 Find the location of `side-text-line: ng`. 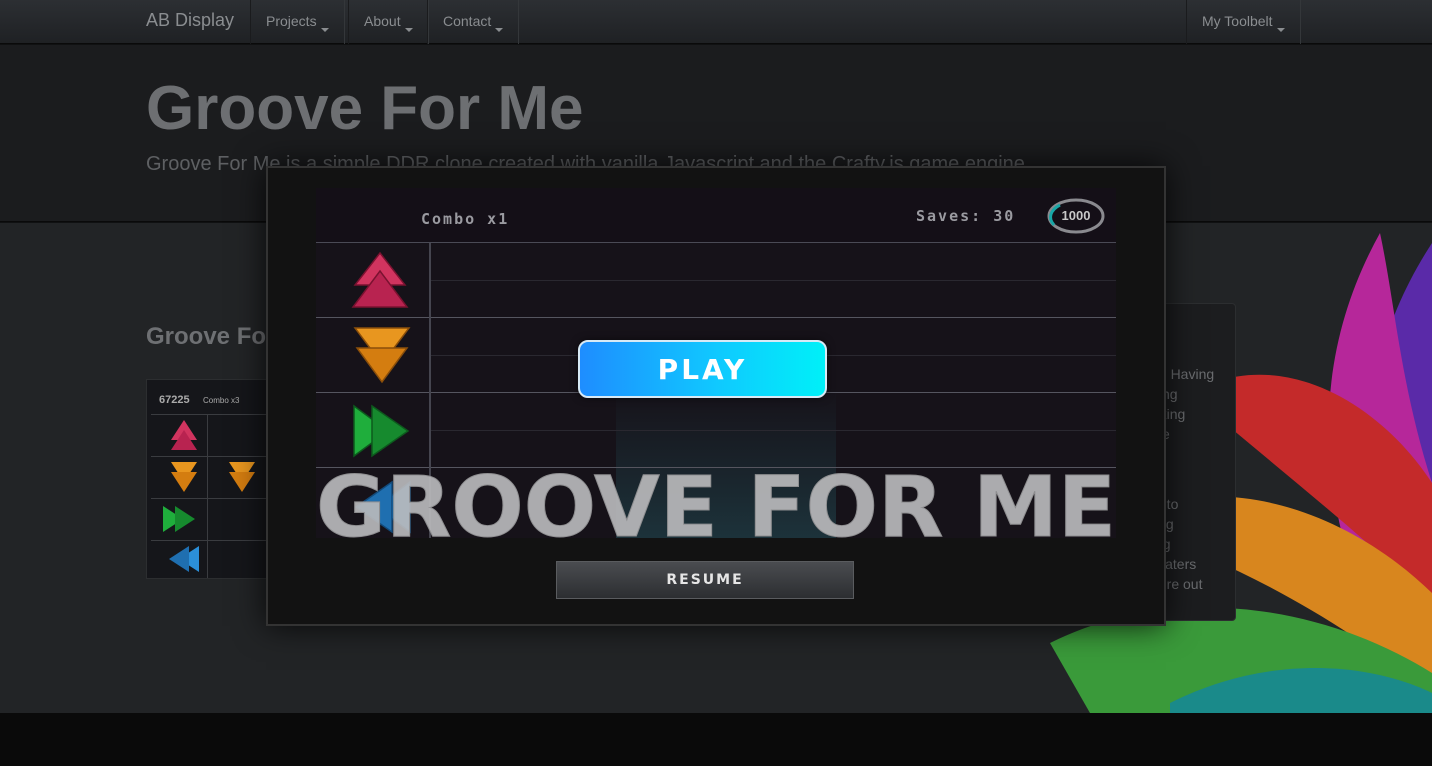

side-text-line: ng is located at coordinates (1195, 544).